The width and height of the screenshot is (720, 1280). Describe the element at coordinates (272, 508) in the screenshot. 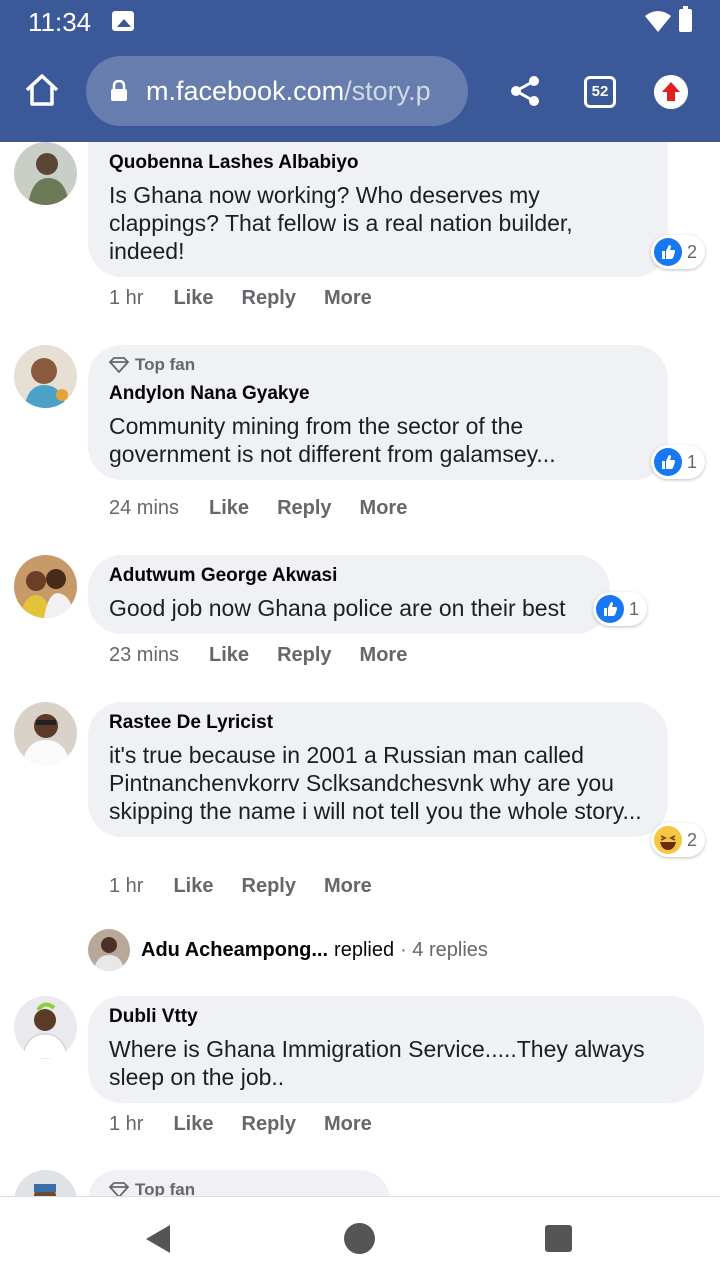

I see `comment-actions: 24 mins Like Reply More` at that location.